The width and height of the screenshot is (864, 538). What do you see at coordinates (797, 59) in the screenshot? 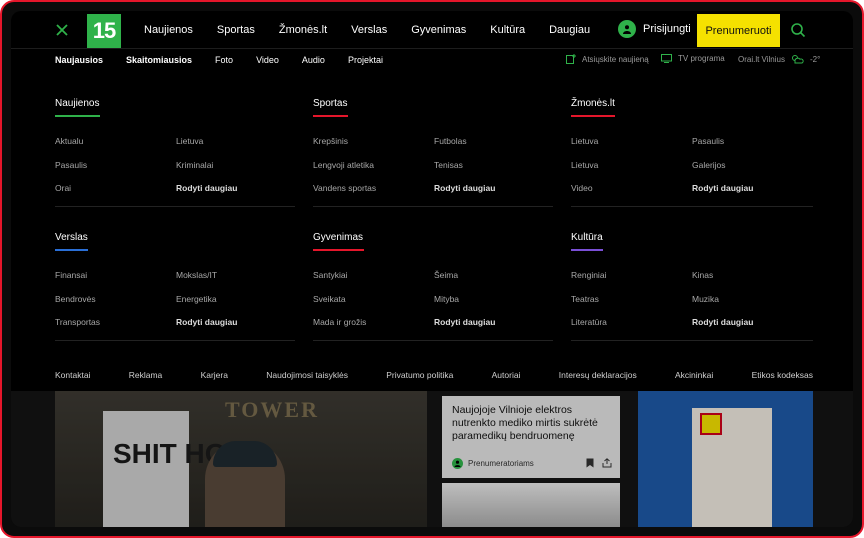
I see `cloud-sun-icon` at bounding box center [797, 59].